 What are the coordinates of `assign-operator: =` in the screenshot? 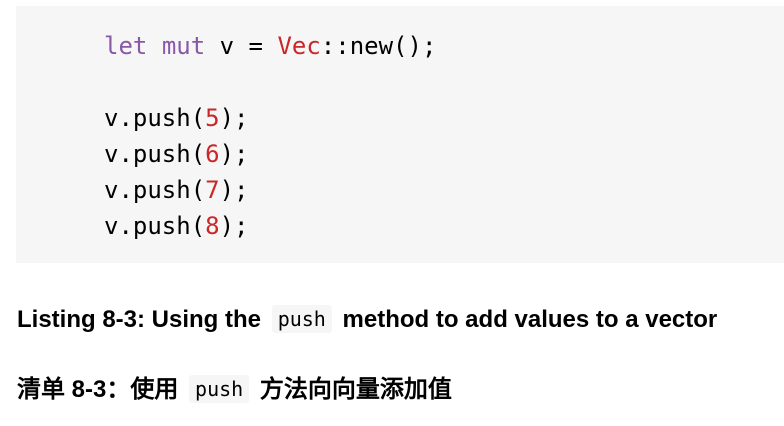 It's located at (255, 46).